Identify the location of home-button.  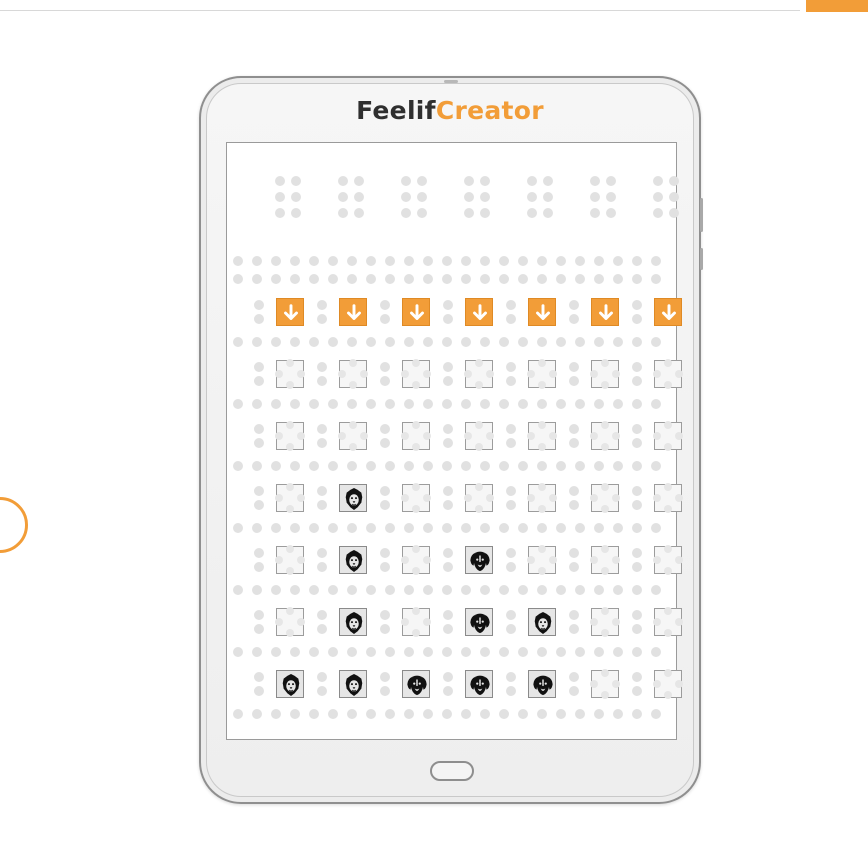
(452, 771).